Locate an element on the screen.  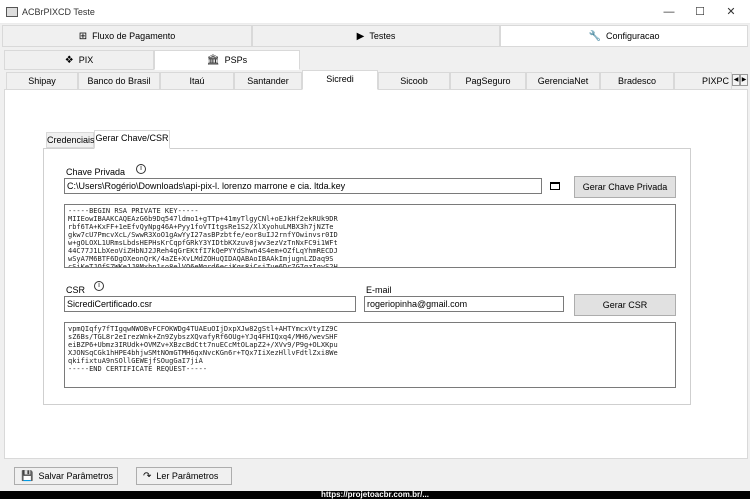
tab-sicoob: Sicoob is located at coordinates (414, 80).